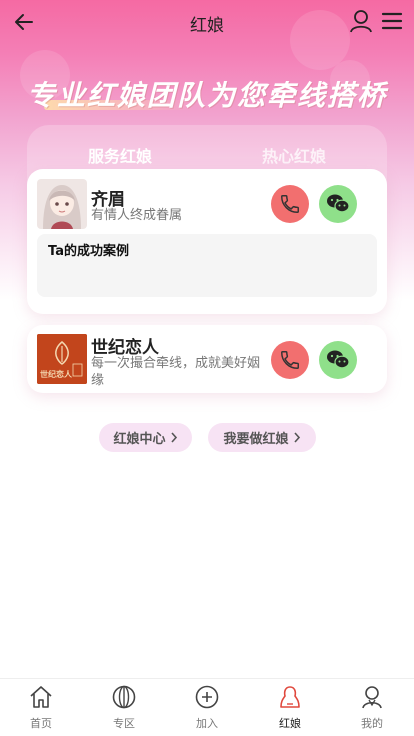 The image size is (414, 736). What do you see at coordinates (139, 439) in the screenshot?
I see `matchmaker-center-label: 红娘中心` at bounding box center [139, 439].